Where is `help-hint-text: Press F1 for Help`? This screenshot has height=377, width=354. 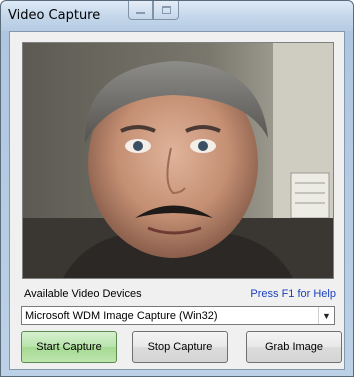 help-hint-text: Press F1 for Help is located at coordinates (293, 294).